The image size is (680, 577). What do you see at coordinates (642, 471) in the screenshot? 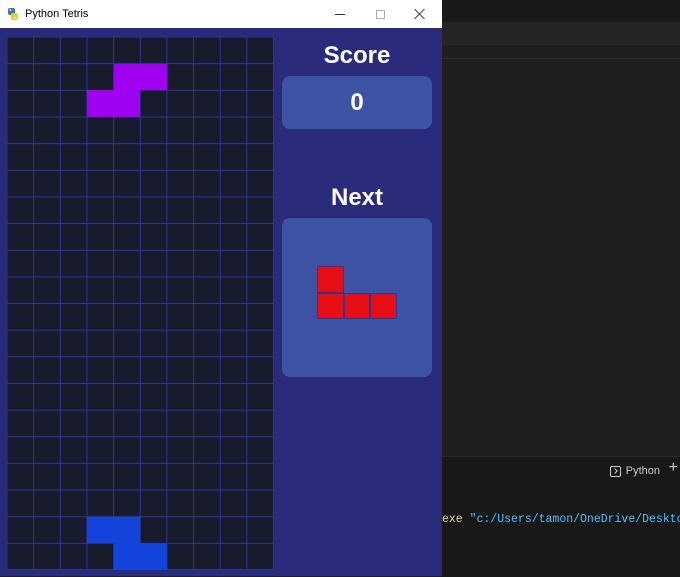
I see `terminal-tab-label: Python` at bounding box center [642, 471].